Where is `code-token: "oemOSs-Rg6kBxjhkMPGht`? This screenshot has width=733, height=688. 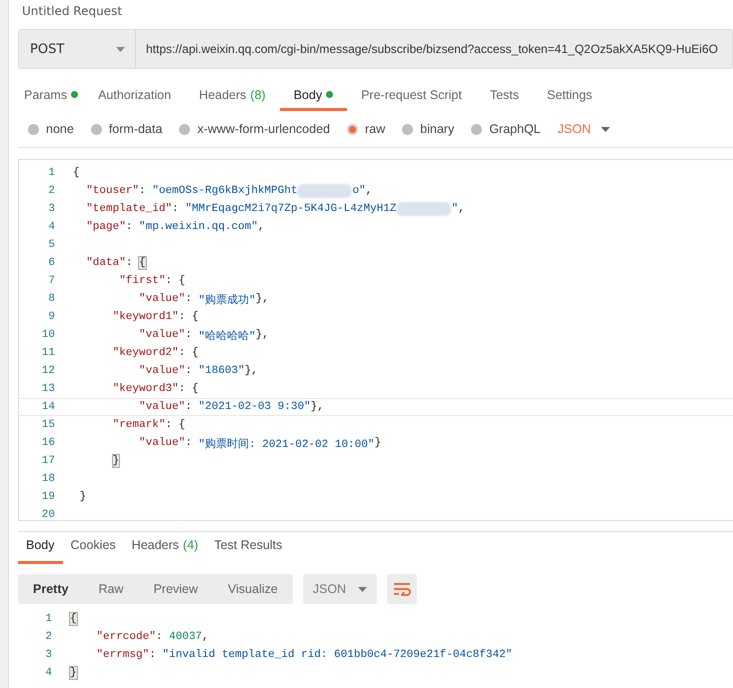
code-token: "oemOSs-Rg6kBxjhkMPGht is located at coordinates (225, 191).